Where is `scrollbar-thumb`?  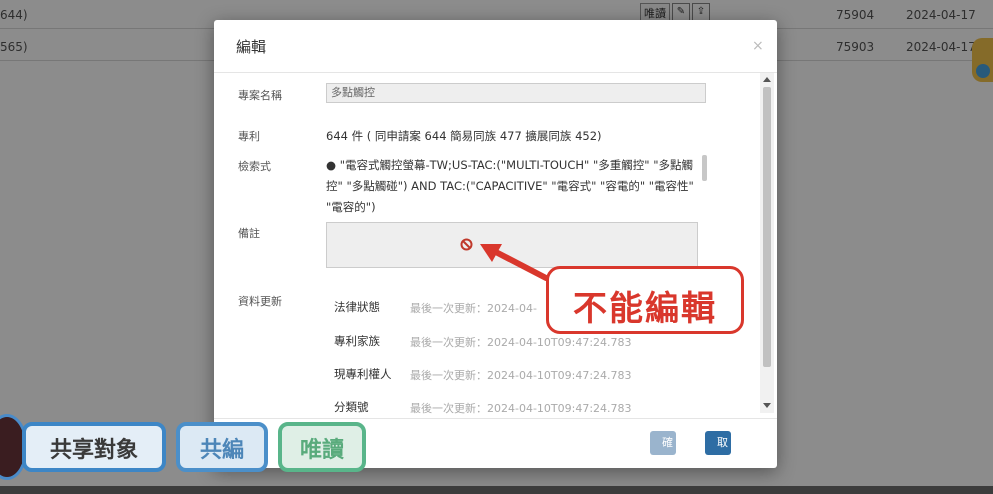 scrollbar-thumb is located at coordinates (767, 227).